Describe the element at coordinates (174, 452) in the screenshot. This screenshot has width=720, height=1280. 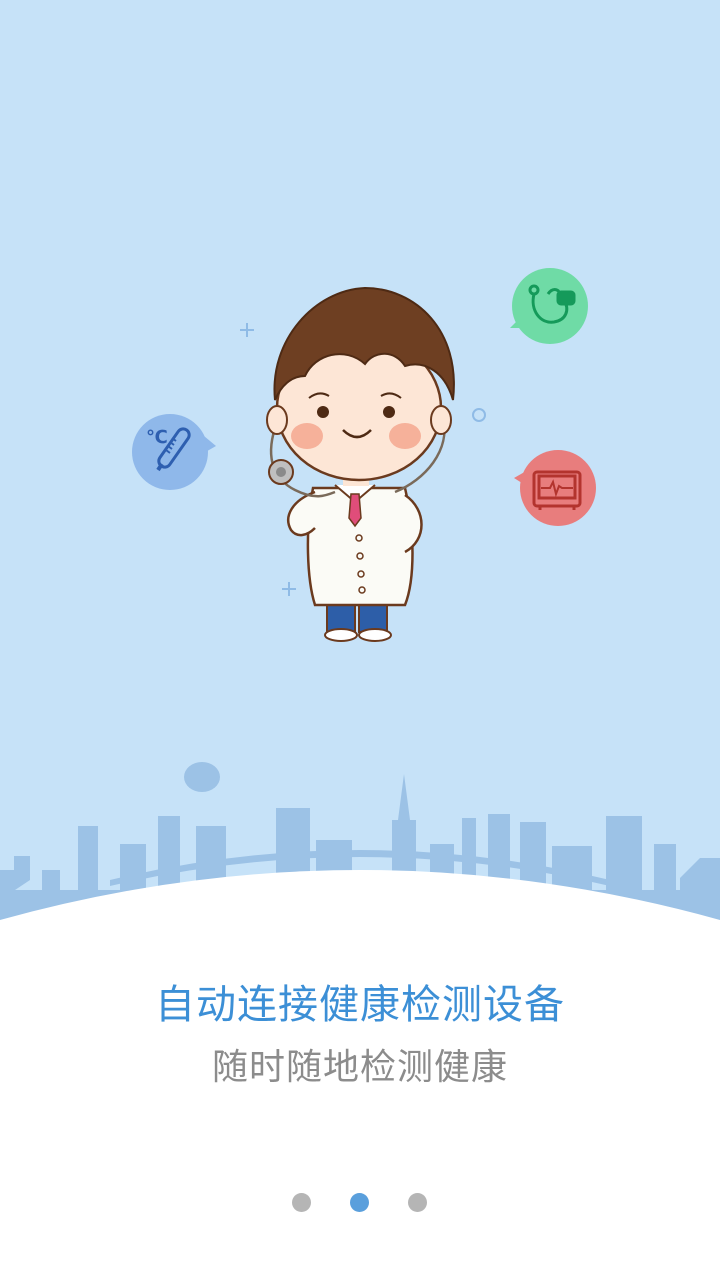
I see `thermometer-bubble: ℃` at that location.